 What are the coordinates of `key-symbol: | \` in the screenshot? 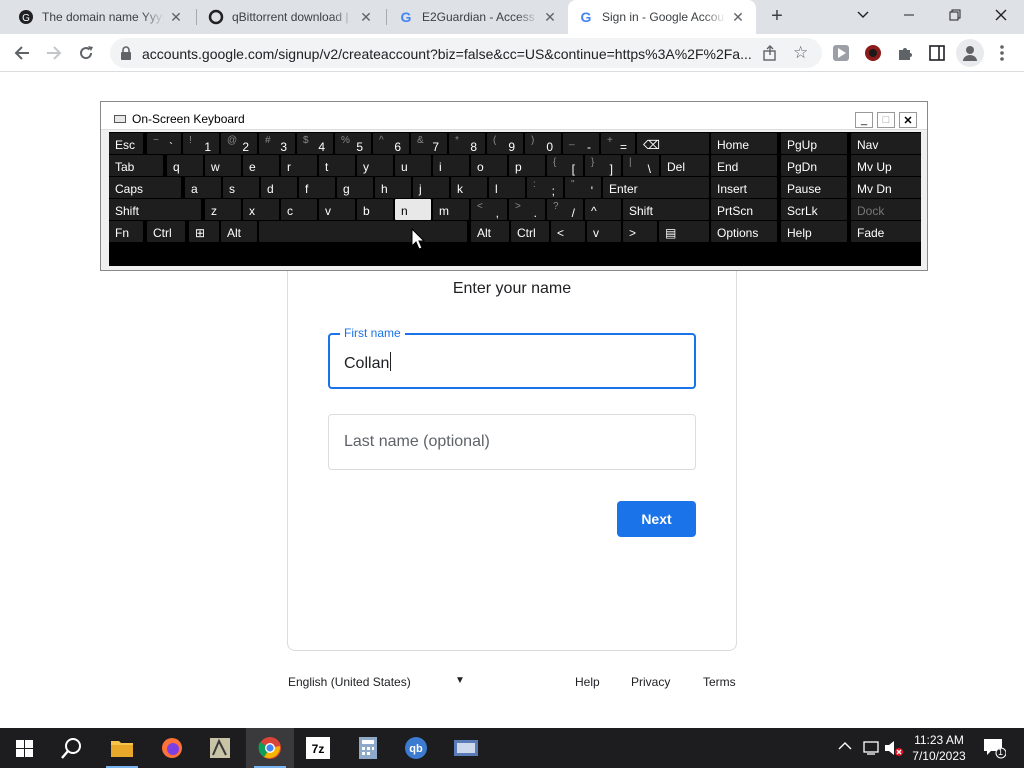 It's located at (641, 165).